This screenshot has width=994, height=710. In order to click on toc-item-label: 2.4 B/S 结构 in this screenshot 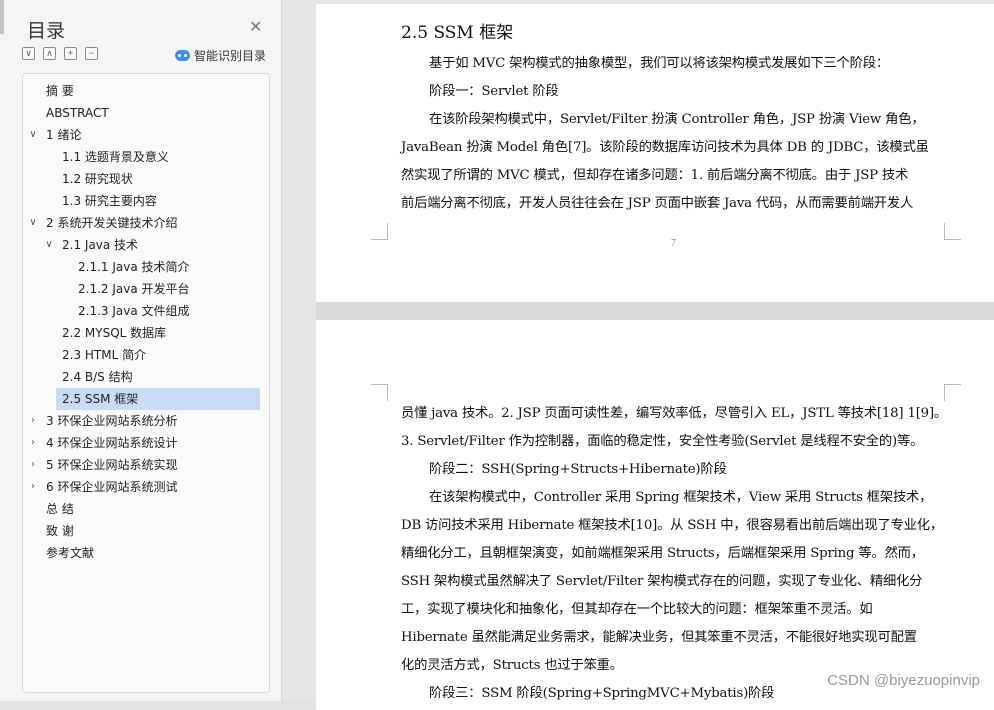, I will do `click(97, 377)`.